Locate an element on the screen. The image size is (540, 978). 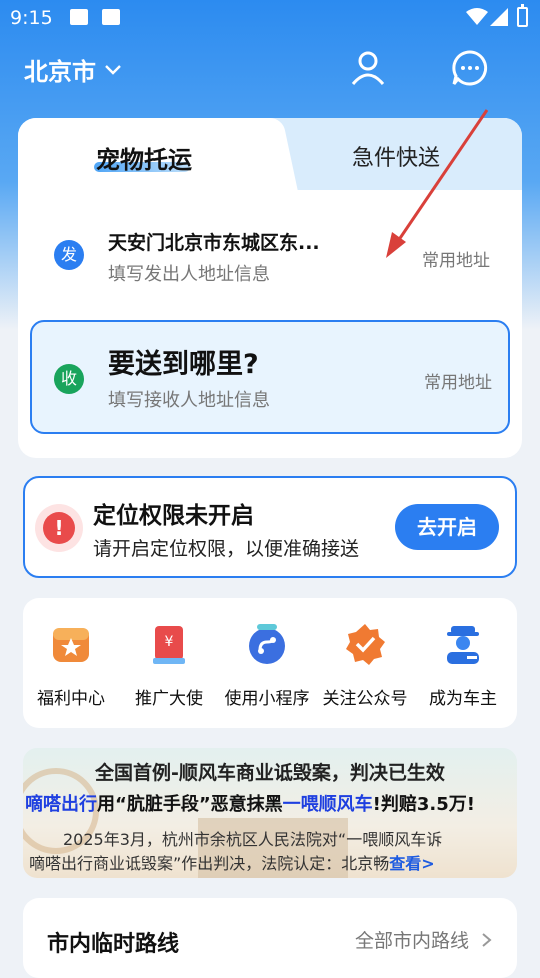
receiver-badge: 收 is located at coordinates (69, 379).